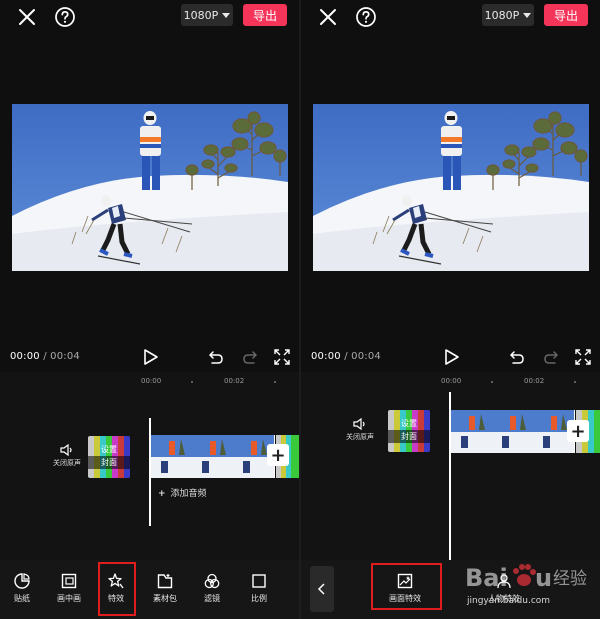  What do you see at coordinates (162, 494) in the screenshot?
I see `plus-icon: +` at bounding box center [162, 494].